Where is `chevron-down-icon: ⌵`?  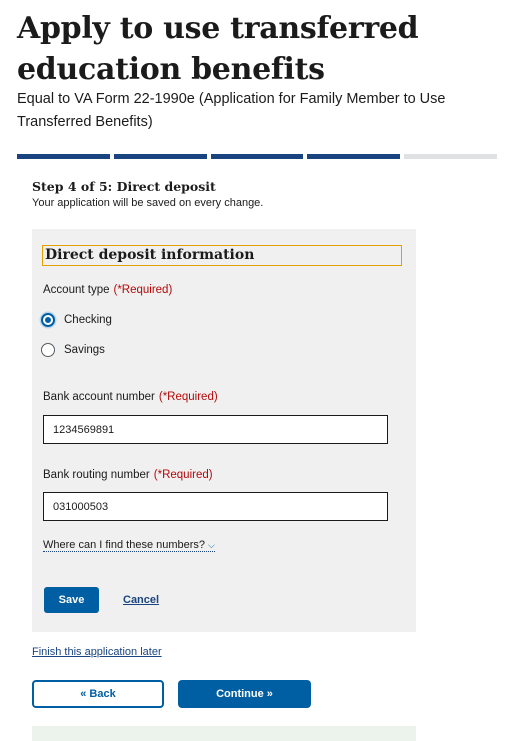 chevron-down-icon: ⌵ is located at coordinates (211, 545).